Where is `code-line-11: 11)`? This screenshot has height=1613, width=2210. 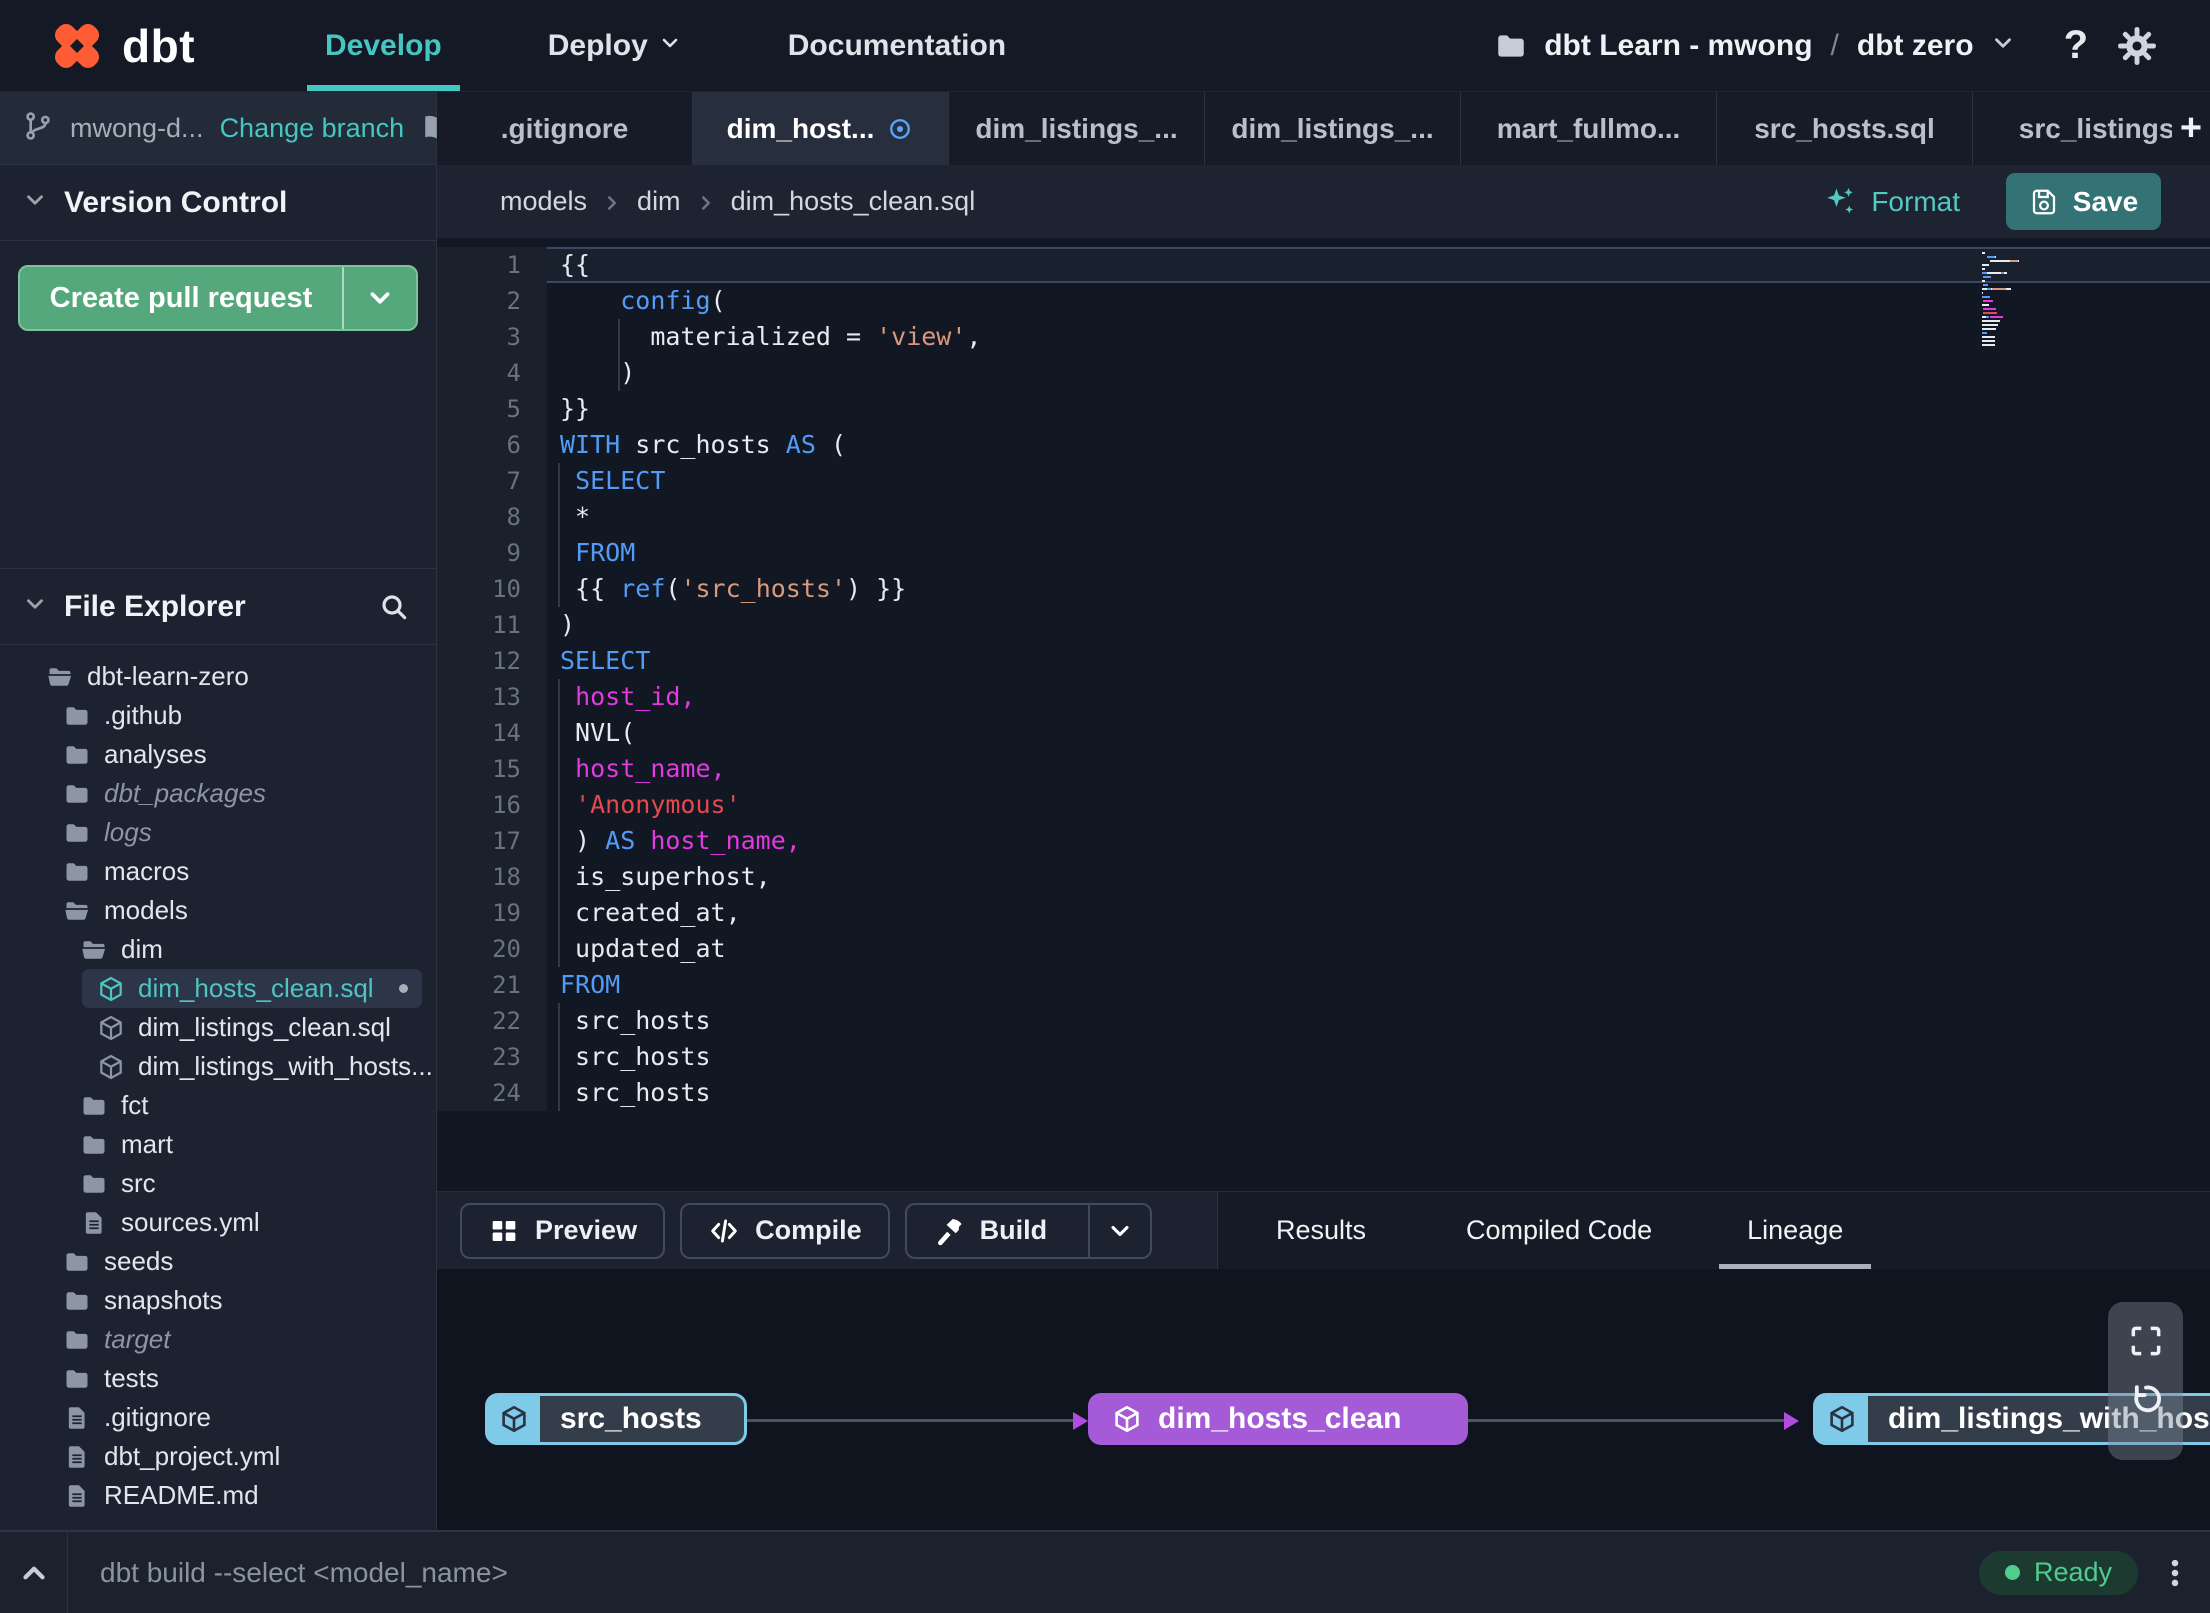
code-line-11: 11) is located at coordinates (1323, 625).